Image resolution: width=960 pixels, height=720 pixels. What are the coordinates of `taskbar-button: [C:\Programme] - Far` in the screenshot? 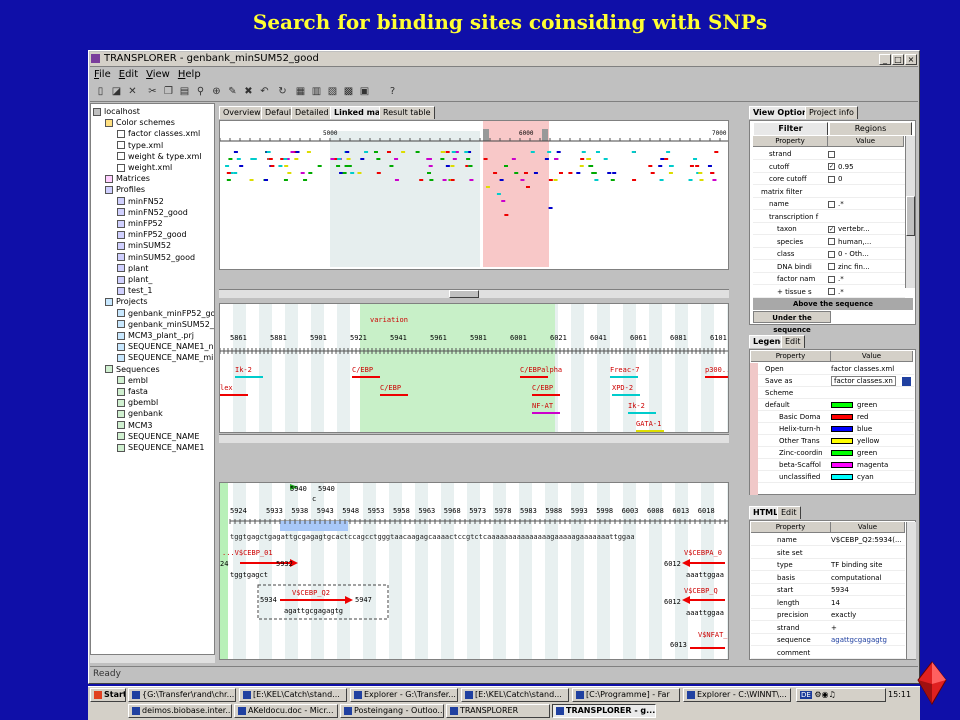 It's located at (626, 695).